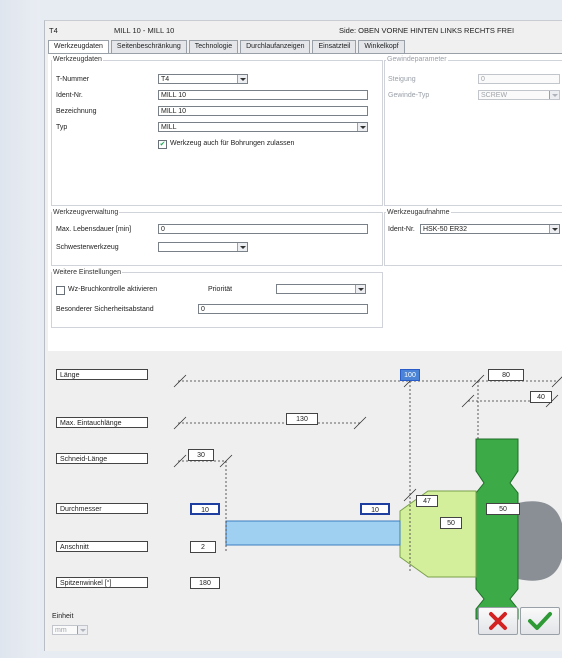  I want to click on max-life-label: Max. Lebensdauer [min], so click(94, 229).